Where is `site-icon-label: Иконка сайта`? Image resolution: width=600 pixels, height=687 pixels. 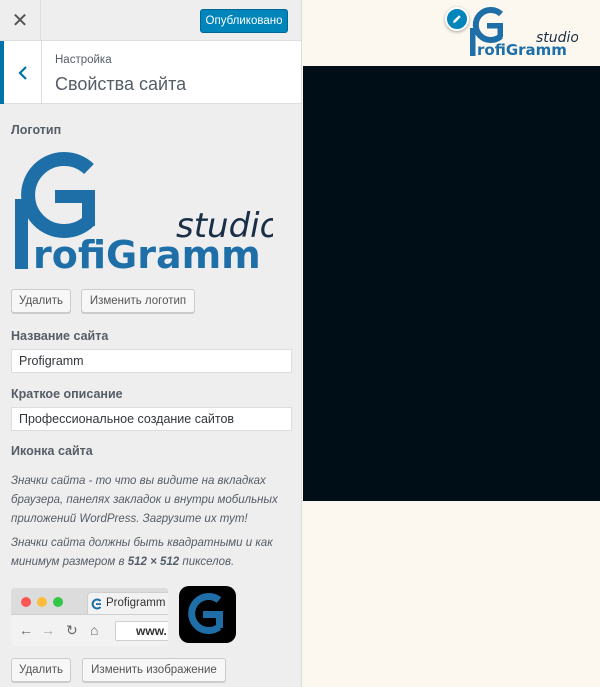
site-icon-label: Иконка сайта is located at coordinates (52, 451).